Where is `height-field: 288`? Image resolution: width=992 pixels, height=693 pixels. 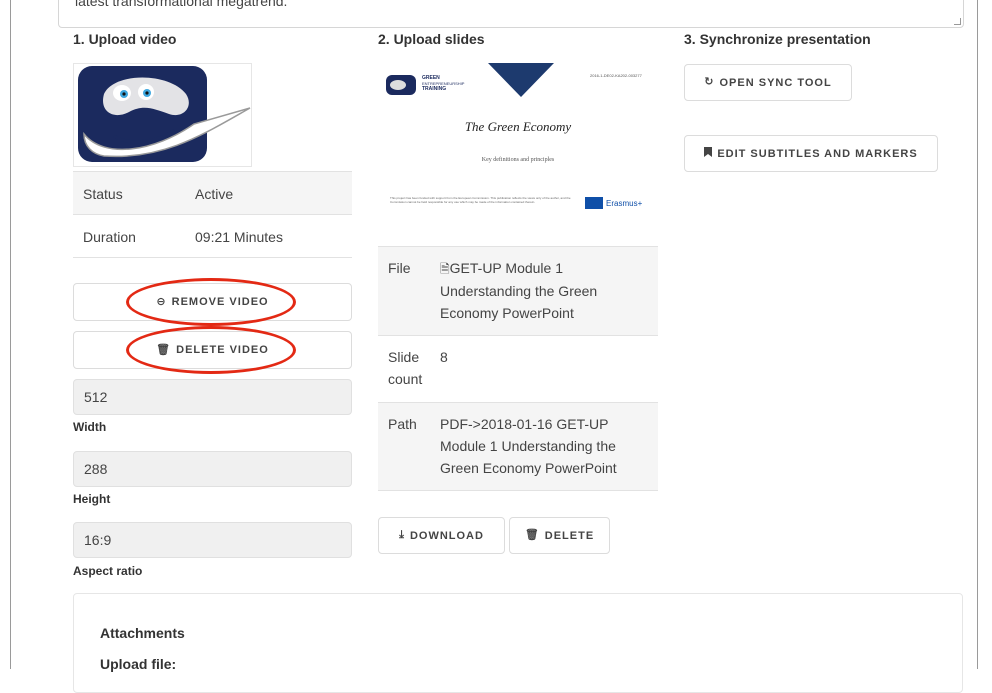 height-field: 288 is located at coordinates (212, 469).